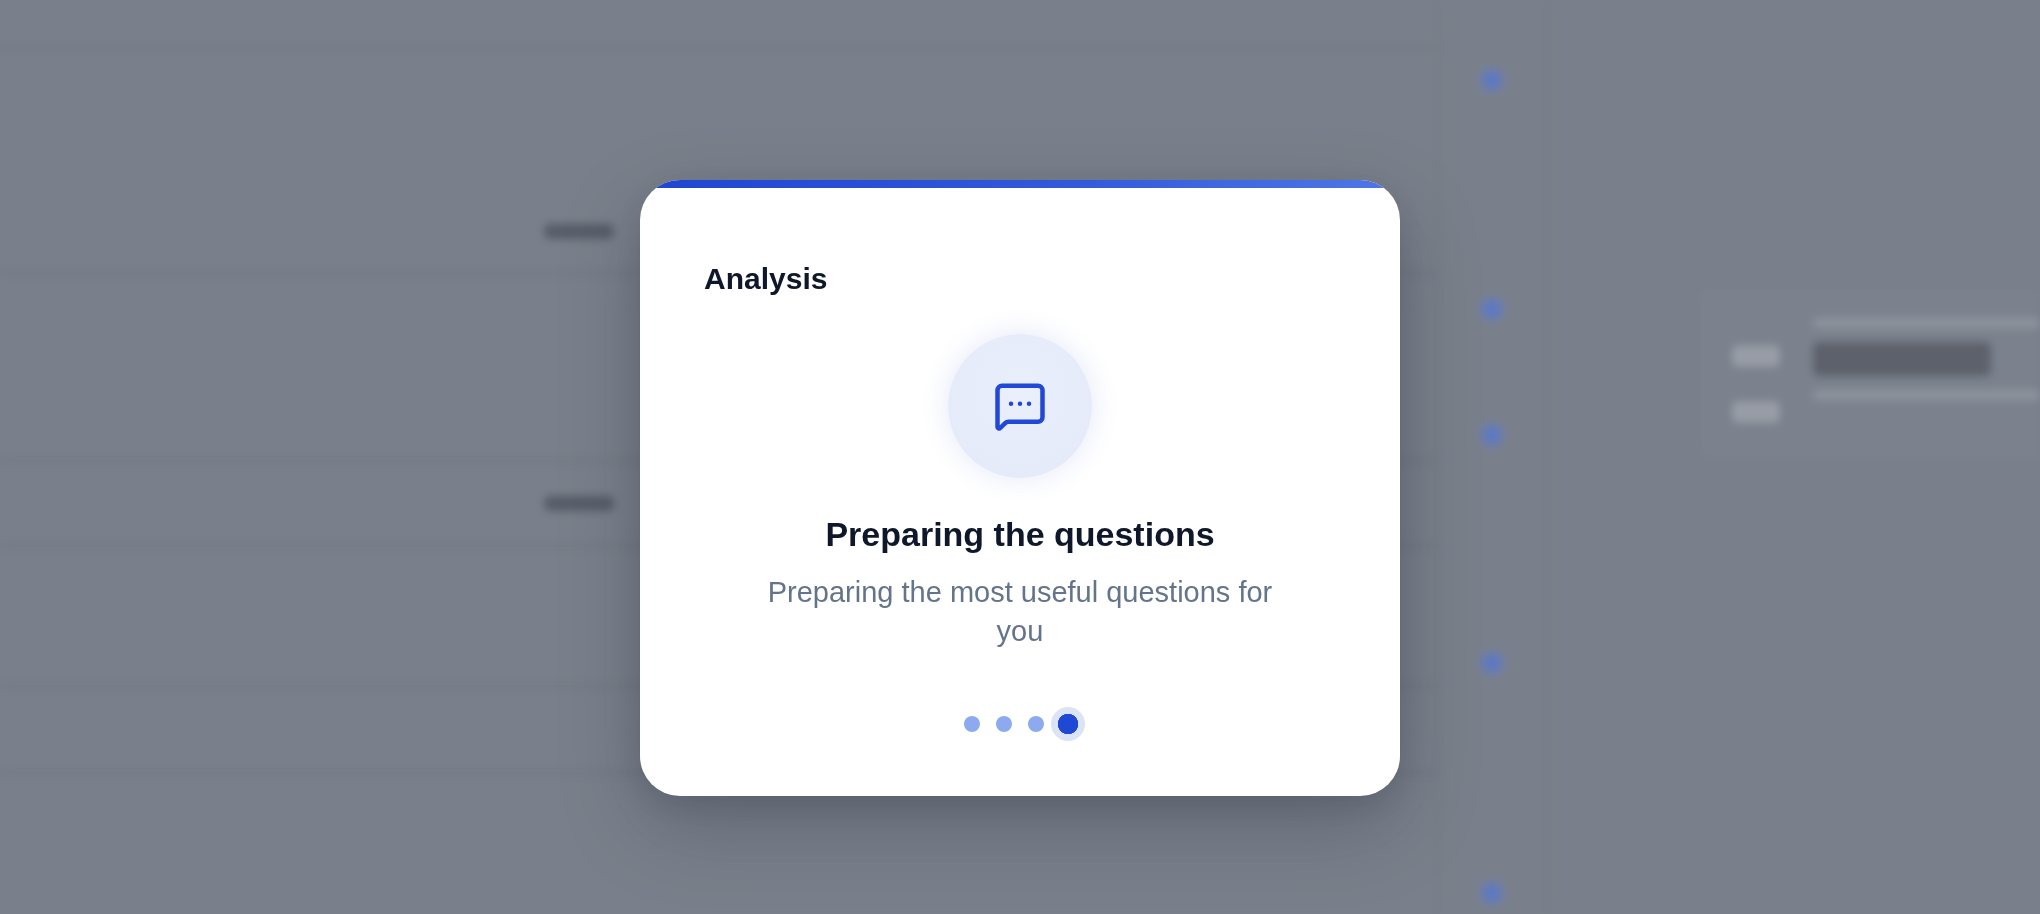  I want to click on dialog-title: Analysis, so click(766, 279).